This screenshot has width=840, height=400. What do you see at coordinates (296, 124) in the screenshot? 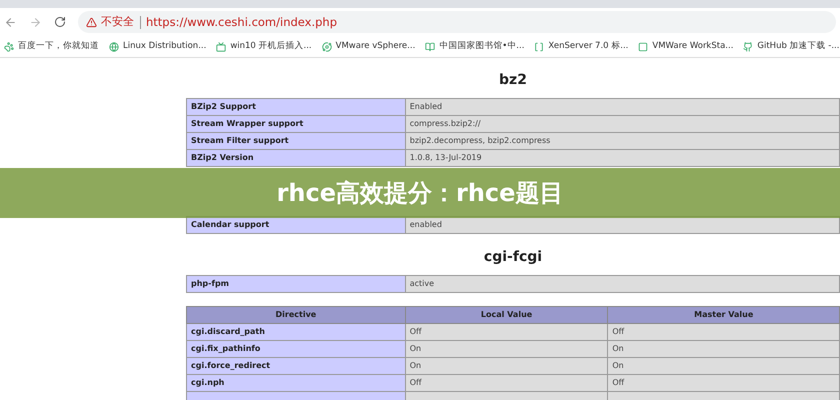
I see `row-label-cell: Stream Wrapper support` at bounding box center [296, 124].